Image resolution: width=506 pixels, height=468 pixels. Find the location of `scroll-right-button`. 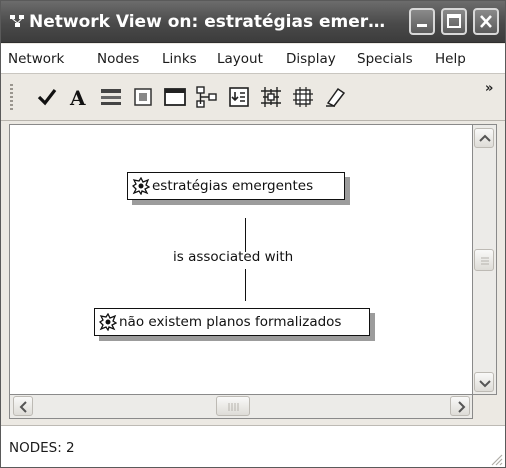

scroll-right-button is located at coordinates (460, 406).